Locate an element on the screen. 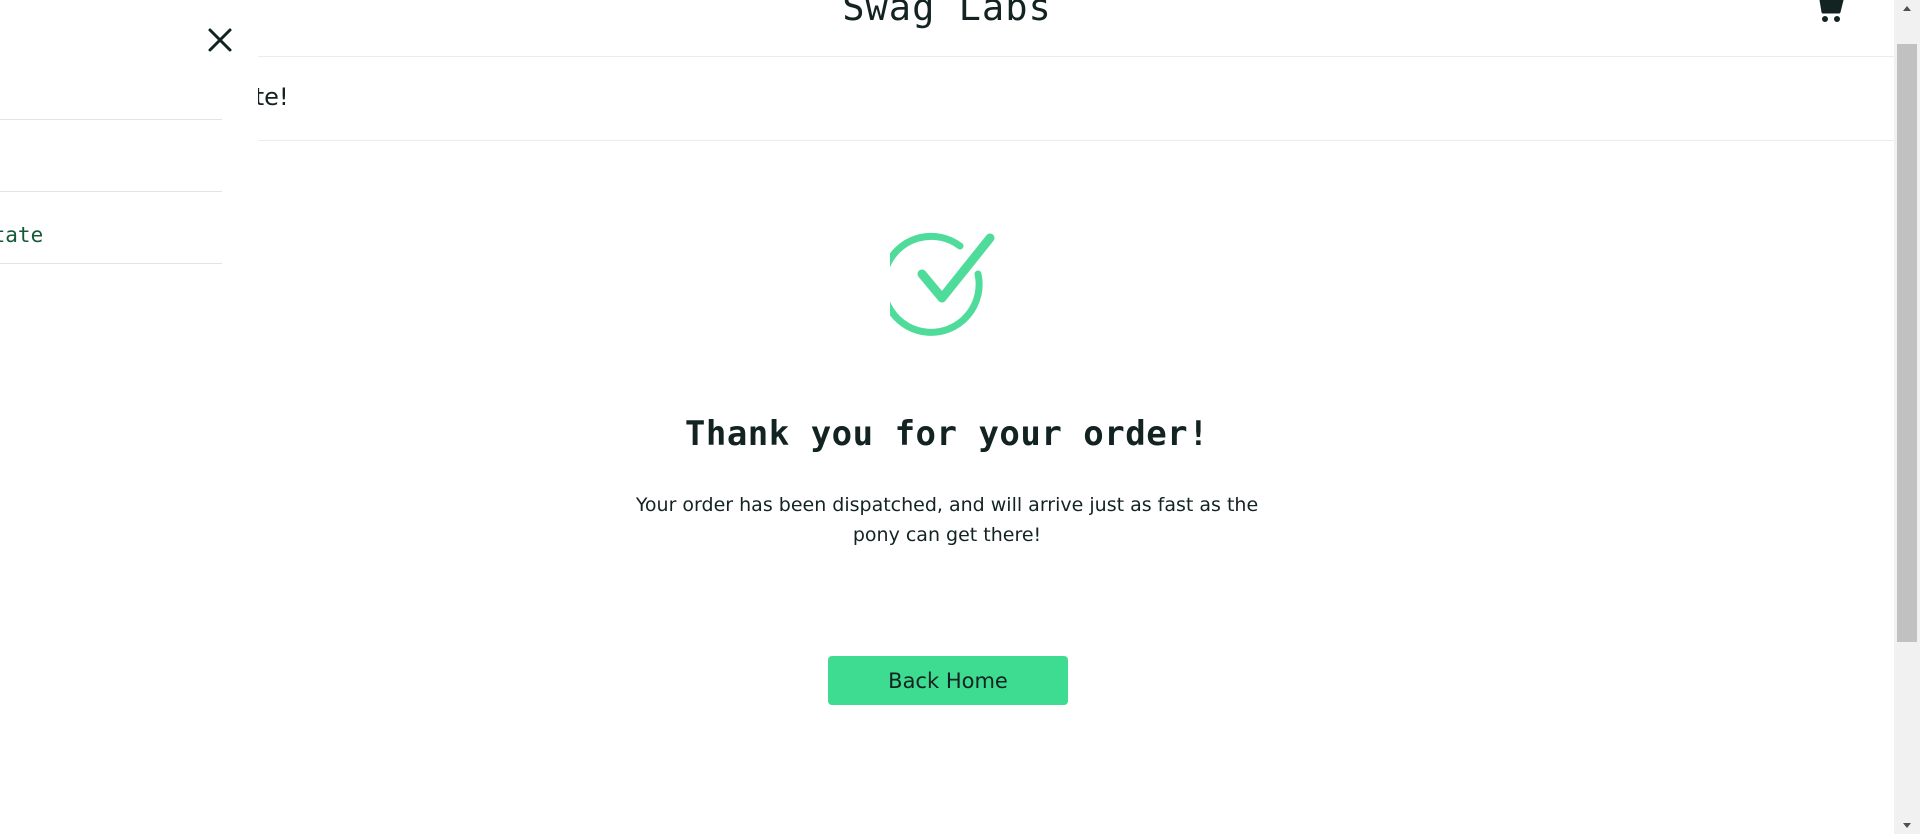  menu-list: State is located at coordinates (111, 156).